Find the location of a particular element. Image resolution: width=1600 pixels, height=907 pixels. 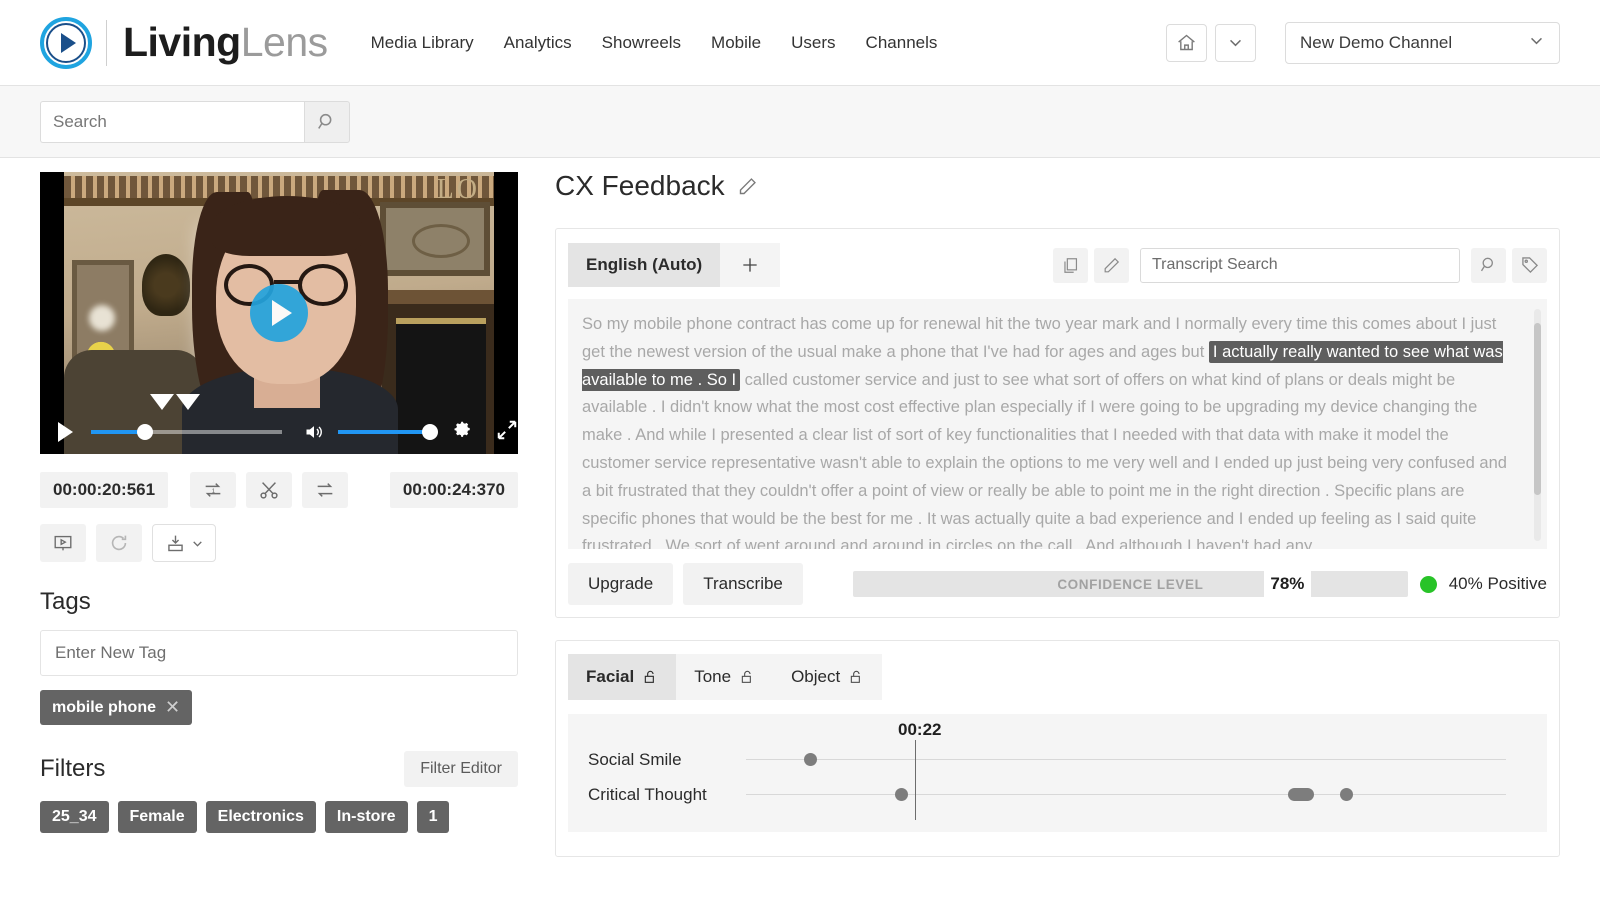

add-language-button is located at coordinates (750, 265).